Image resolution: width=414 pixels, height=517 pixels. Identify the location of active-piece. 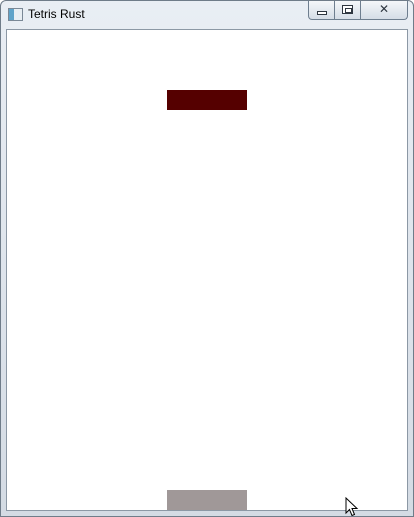
(207, 100).